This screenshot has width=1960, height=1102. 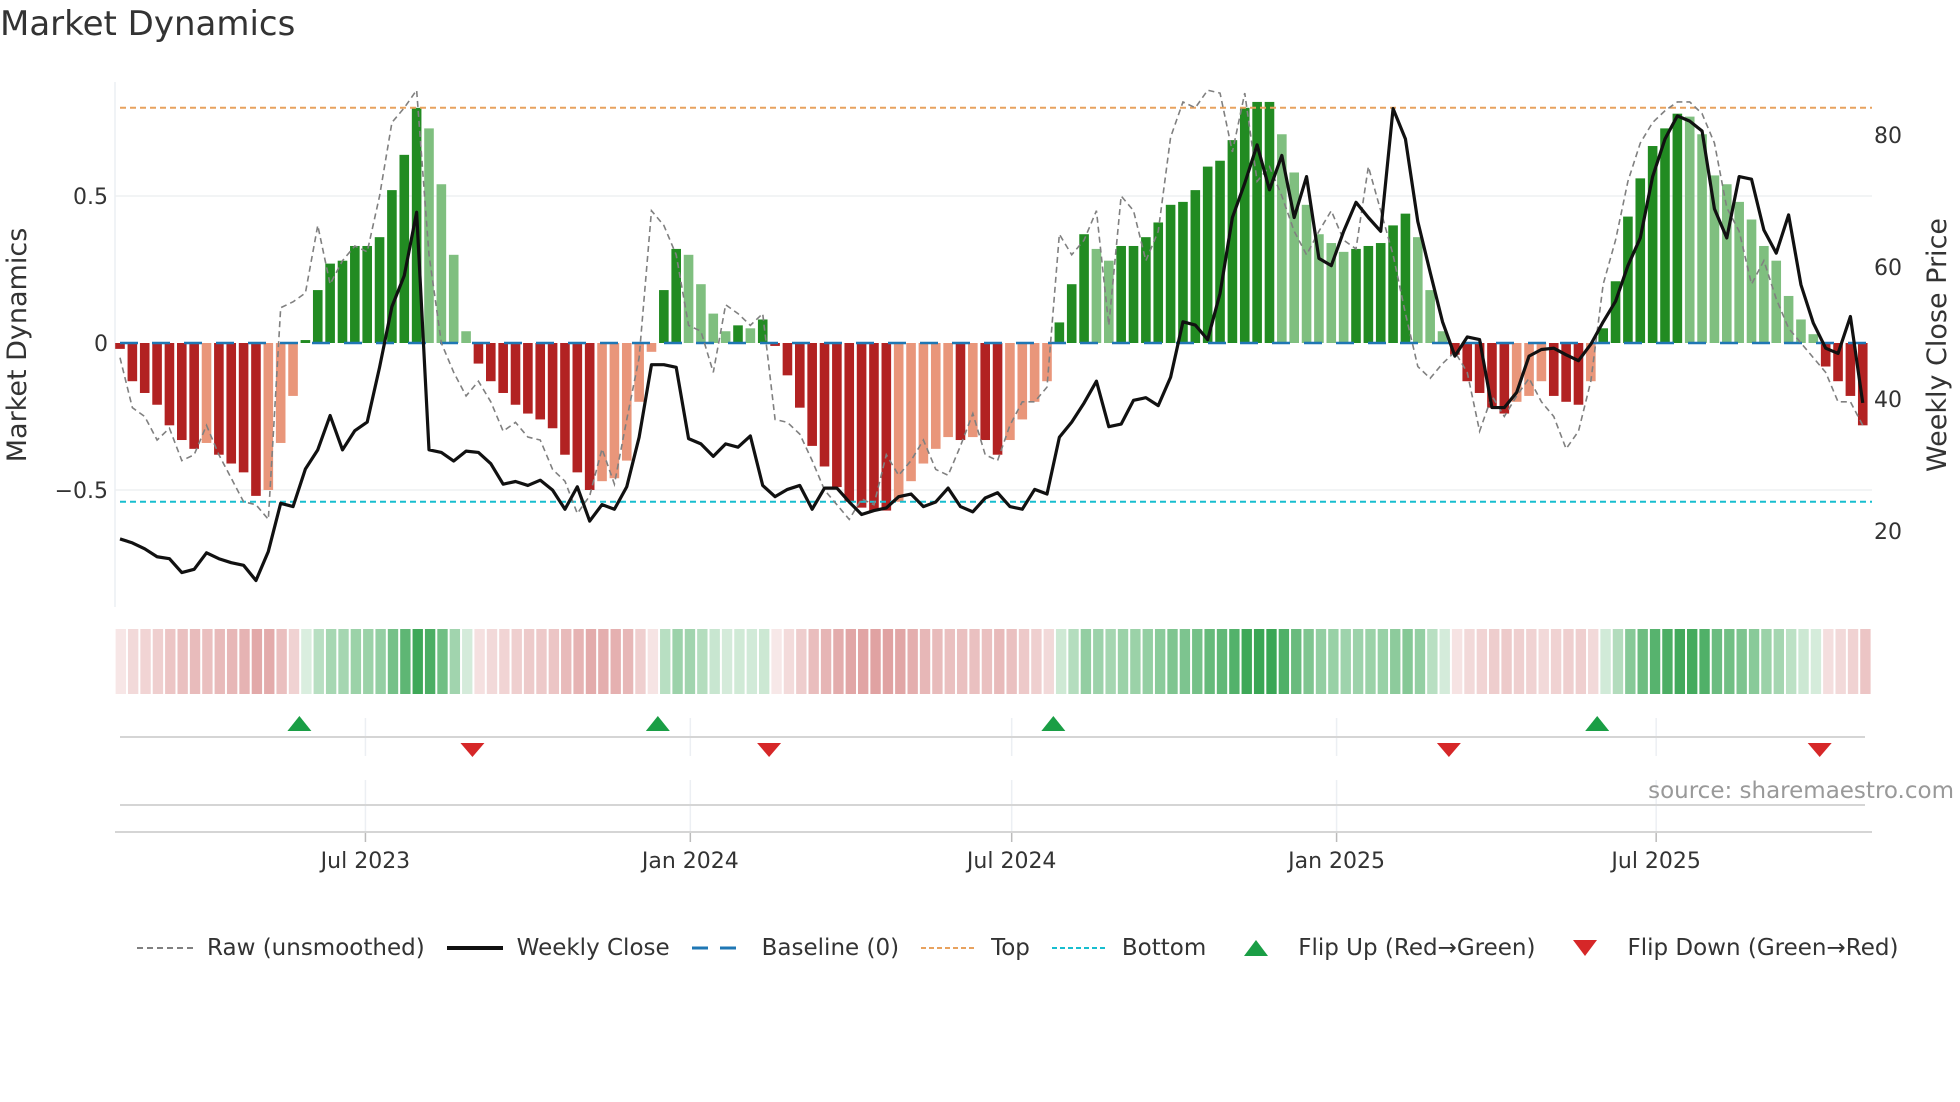 I want to click on dotted-line-icon, so click(x=949, y=948).